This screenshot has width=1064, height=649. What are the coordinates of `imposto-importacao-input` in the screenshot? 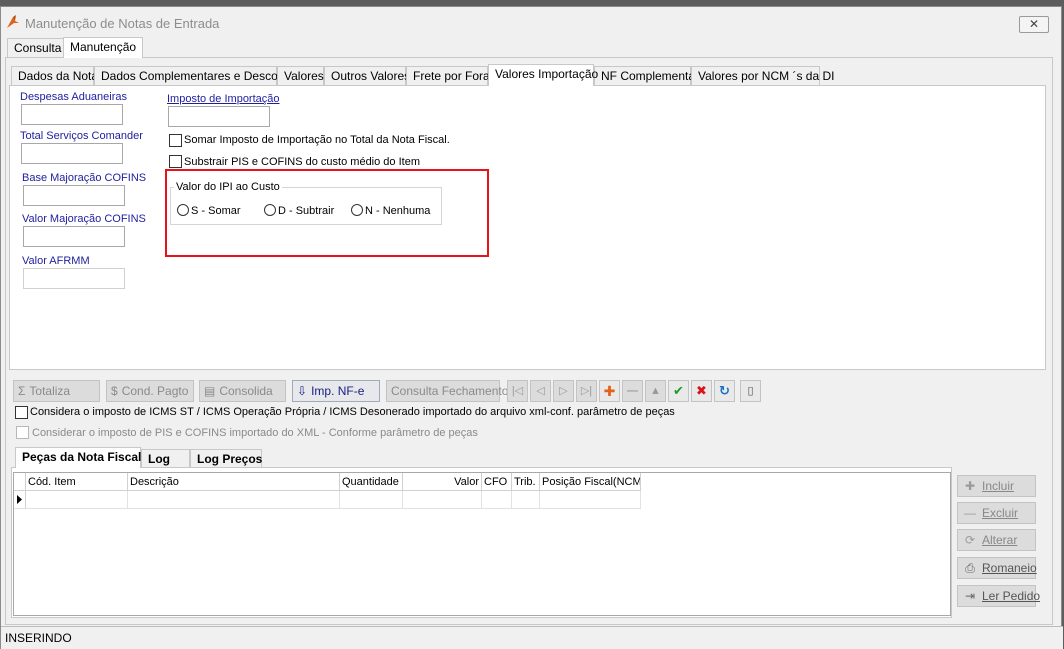 It's located at (219, 116).